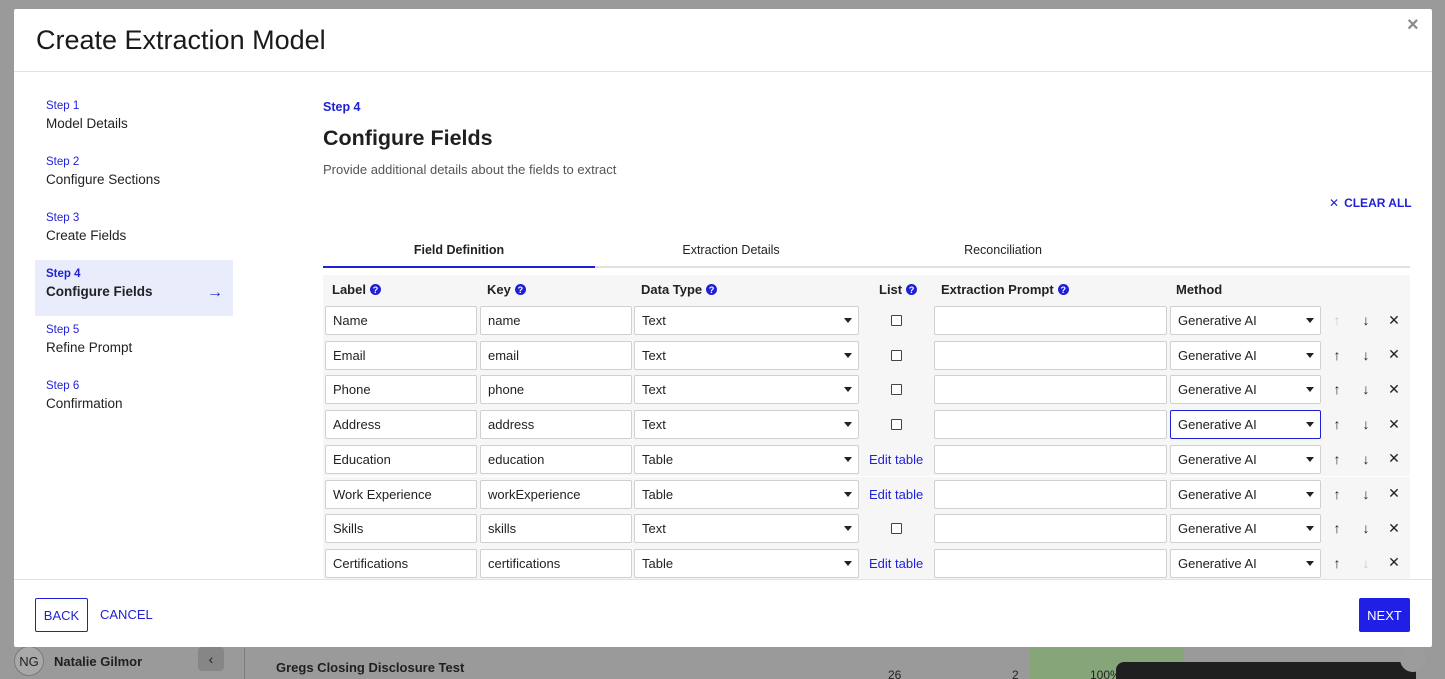  I want to click on label-input: Email, so click(401, 355).